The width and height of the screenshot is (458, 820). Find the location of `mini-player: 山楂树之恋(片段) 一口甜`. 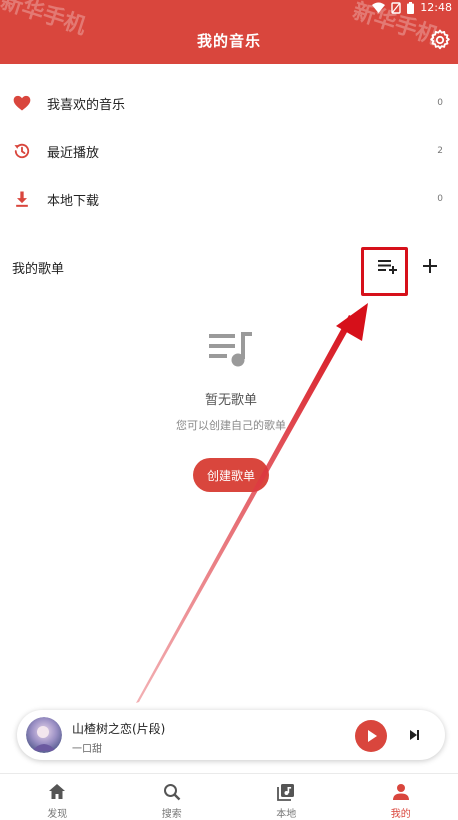

mini-player: 山楂树之恋(片段) 一口甜 is located at coordinates (231, 735).